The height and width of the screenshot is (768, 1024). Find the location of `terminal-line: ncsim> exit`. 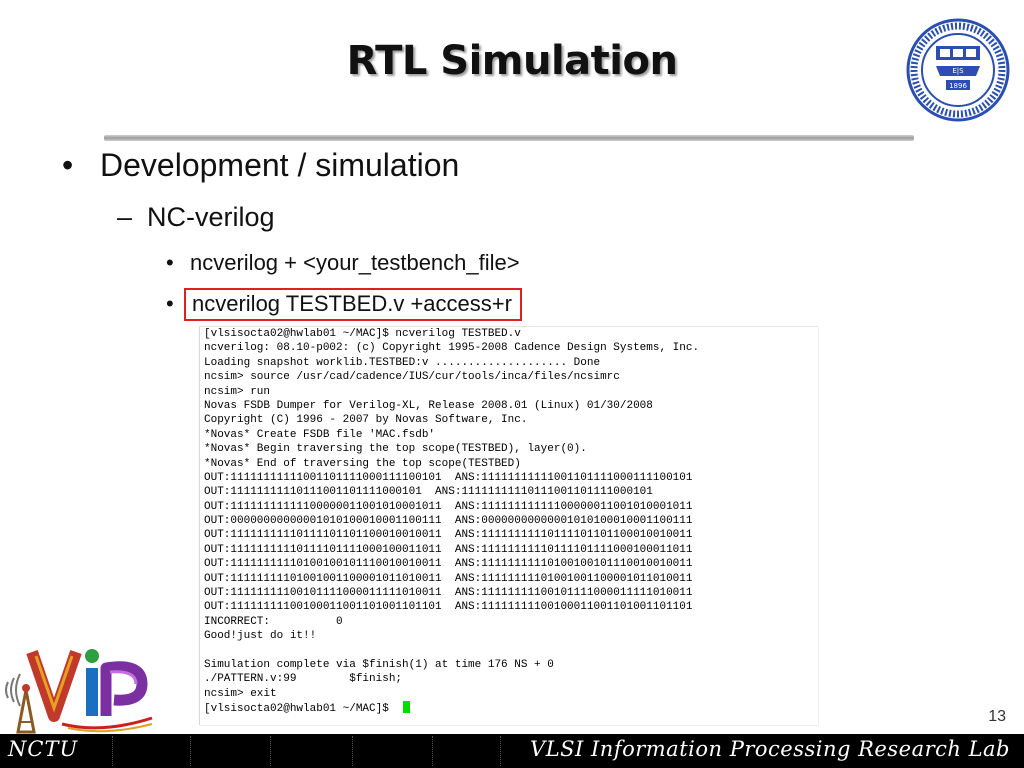

terminal-line: ncsim> exit is located at coordinates (240, 693).